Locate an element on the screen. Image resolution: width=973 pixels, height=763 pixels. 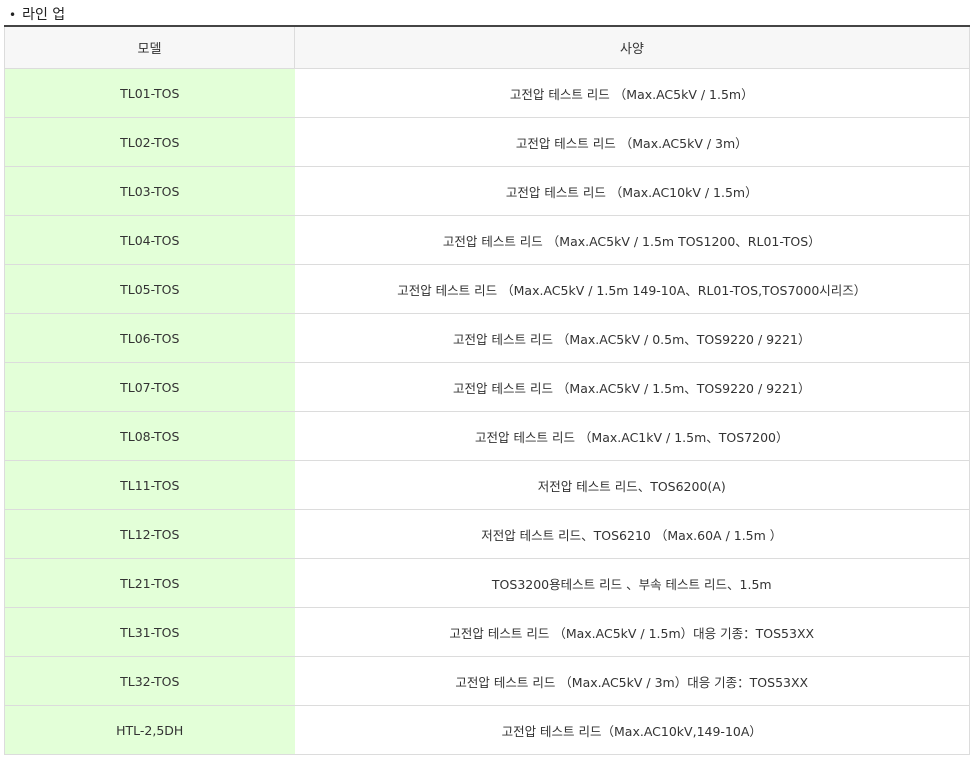
table-row: HTL-2,5DH 고전압 테스트 리드（Max.AC10kV,149-10A） is located at coordinates (487, 730).